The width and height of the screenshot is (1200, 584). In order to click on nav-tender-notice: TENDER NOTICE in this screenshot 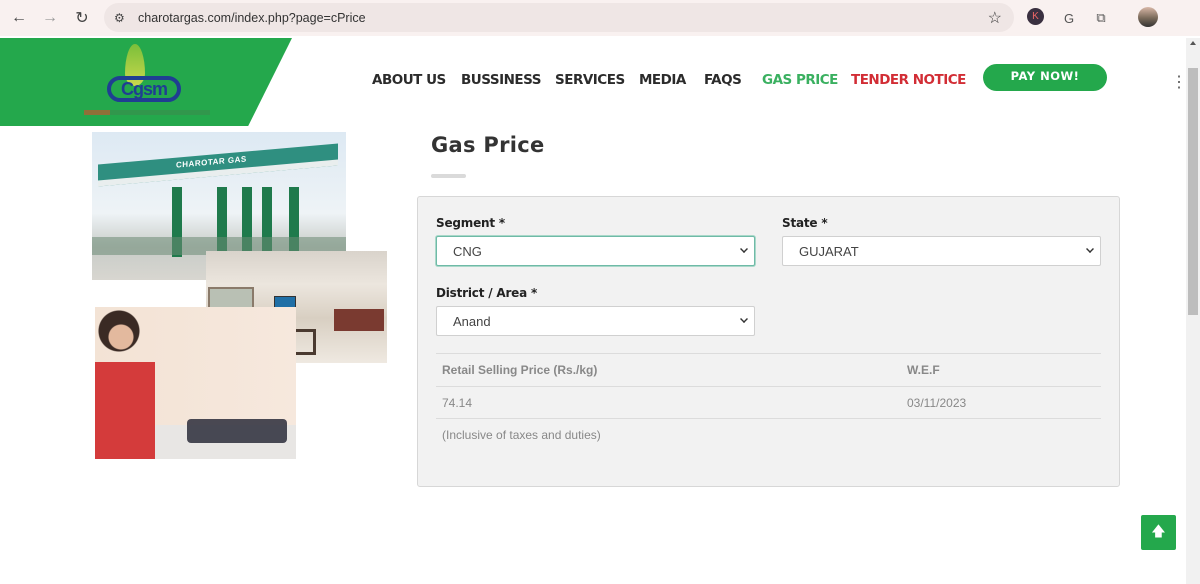, I will do `click(908, 80)`.